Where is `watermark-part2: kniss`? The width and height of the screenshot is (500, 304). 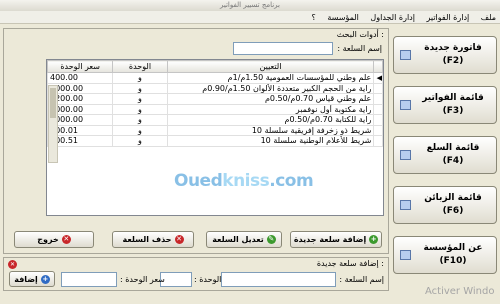 watermark-part2: kniss is located at coordinates (246, 181).